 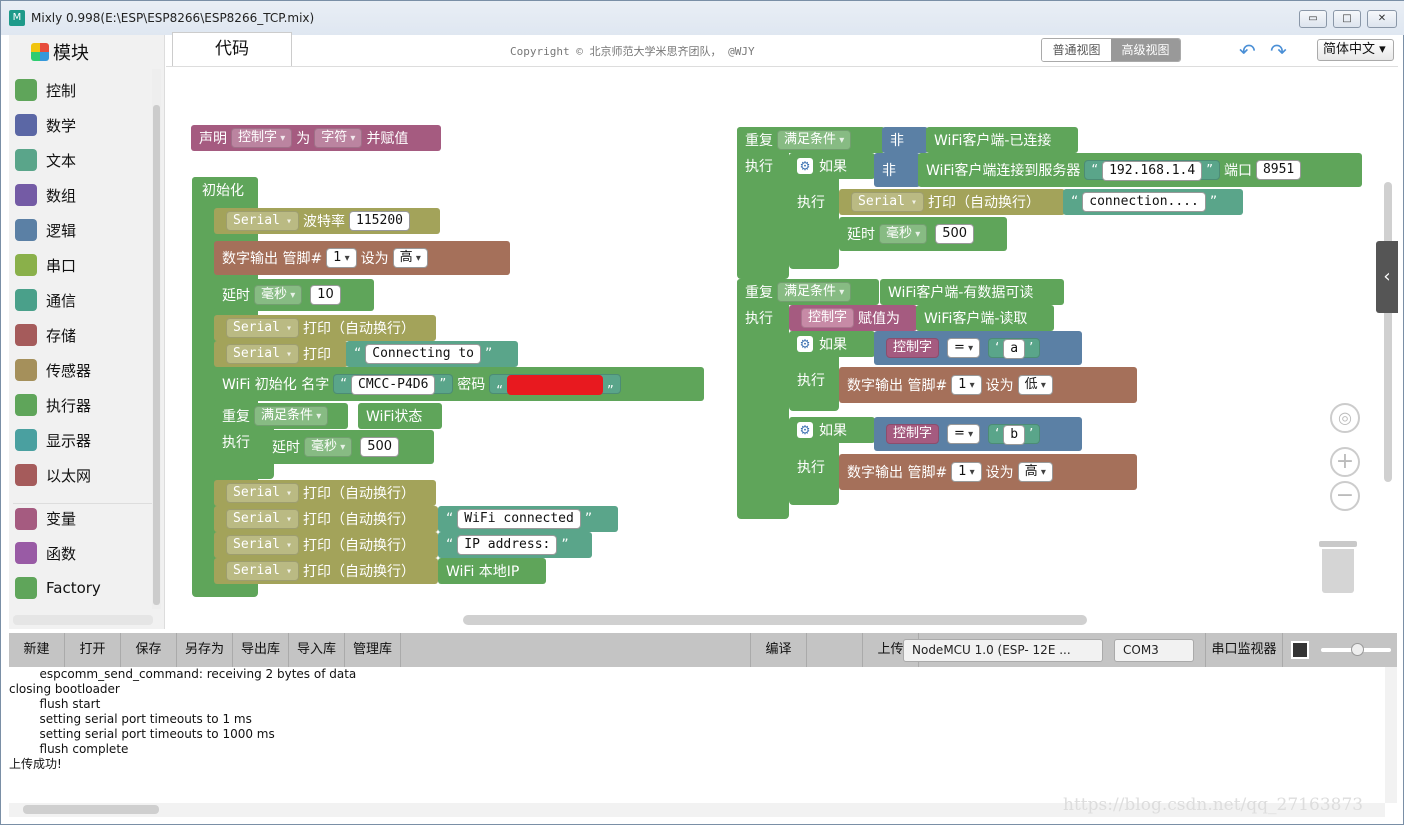 What do you see at coordinates (232, 49) in the screenshot?
I see `tab-code: 代码` at bounding box center [232, 49].